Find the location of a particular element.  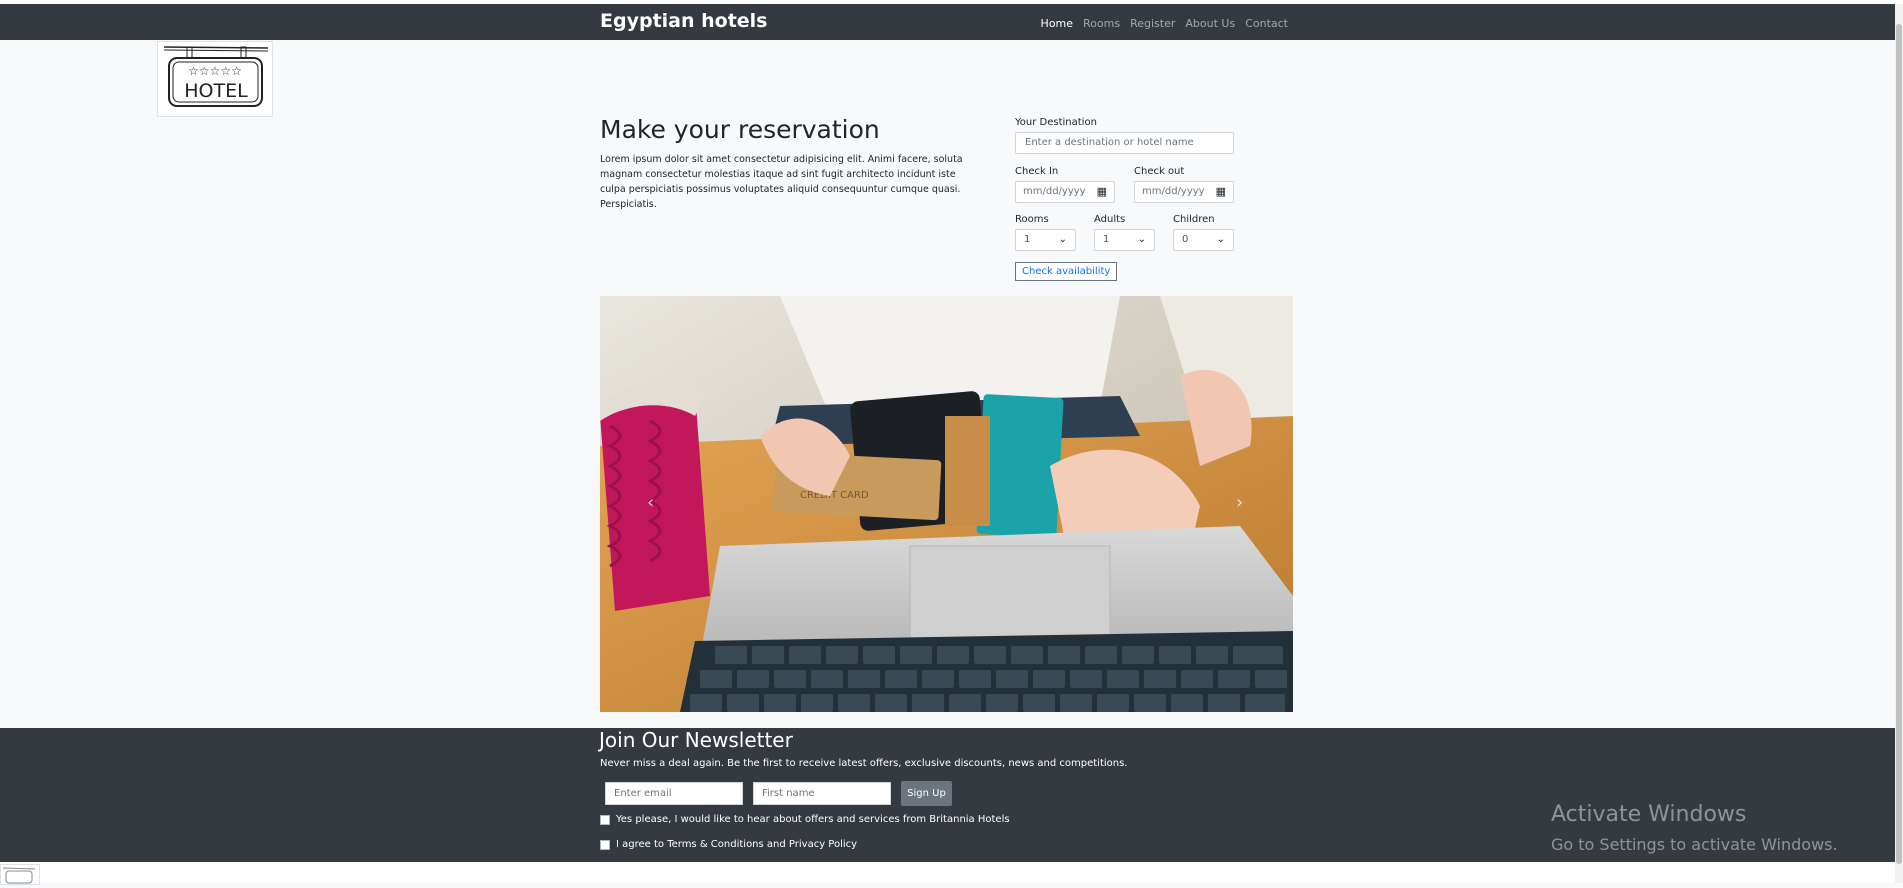

rooms-select: 1 ⌄ is located at coordinates (1045, 240).